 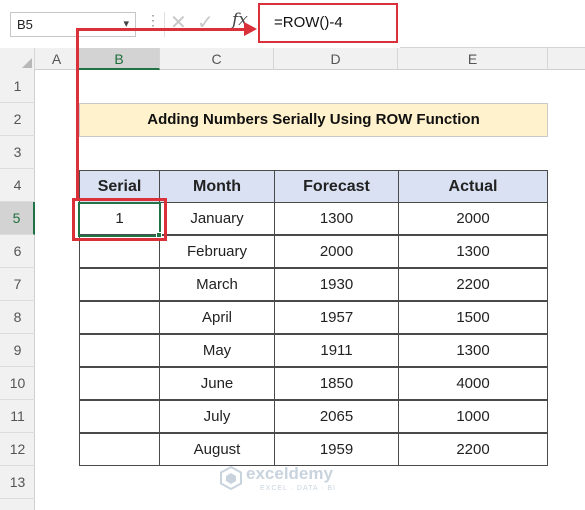 I want to click on cell-forecast: 2065, so click(x=336, y=416).